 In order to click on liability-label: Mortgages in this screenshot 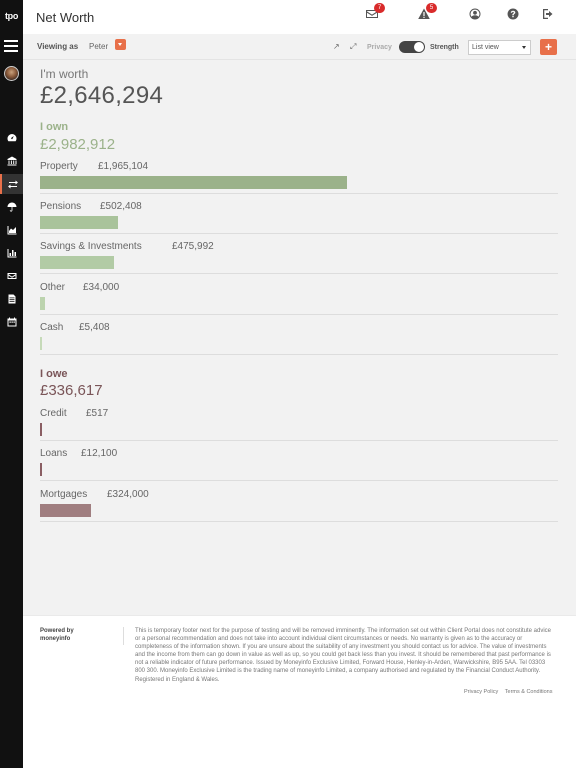, I will do `click(64, 494)`.